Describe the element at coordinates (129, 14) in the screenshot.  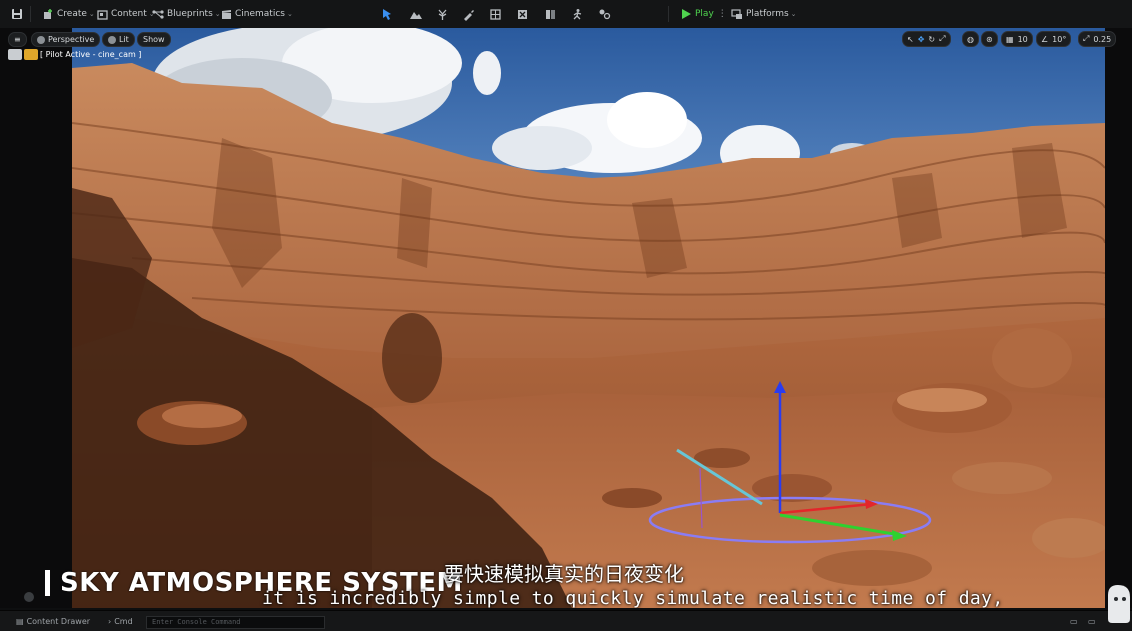
I see `content-label: Content` at that location.